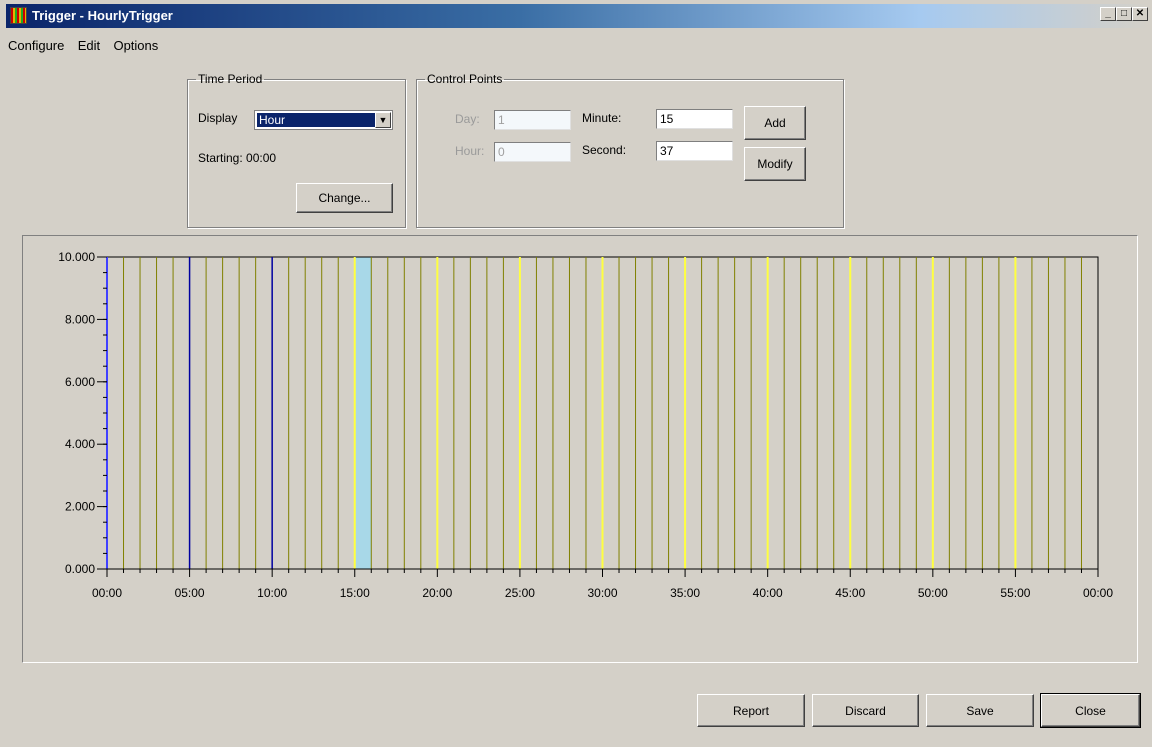  I want to click on x-tick-label: 25:00, so click(520, 593).